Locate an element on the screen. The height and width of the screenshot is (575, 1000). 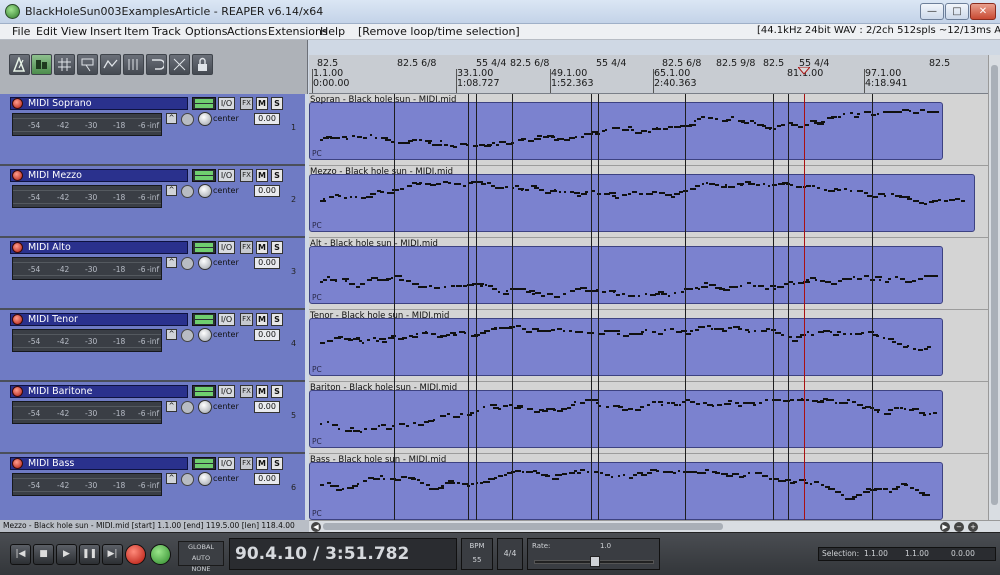
track-name: MIDI Bass is located at coordinates (99, 463).